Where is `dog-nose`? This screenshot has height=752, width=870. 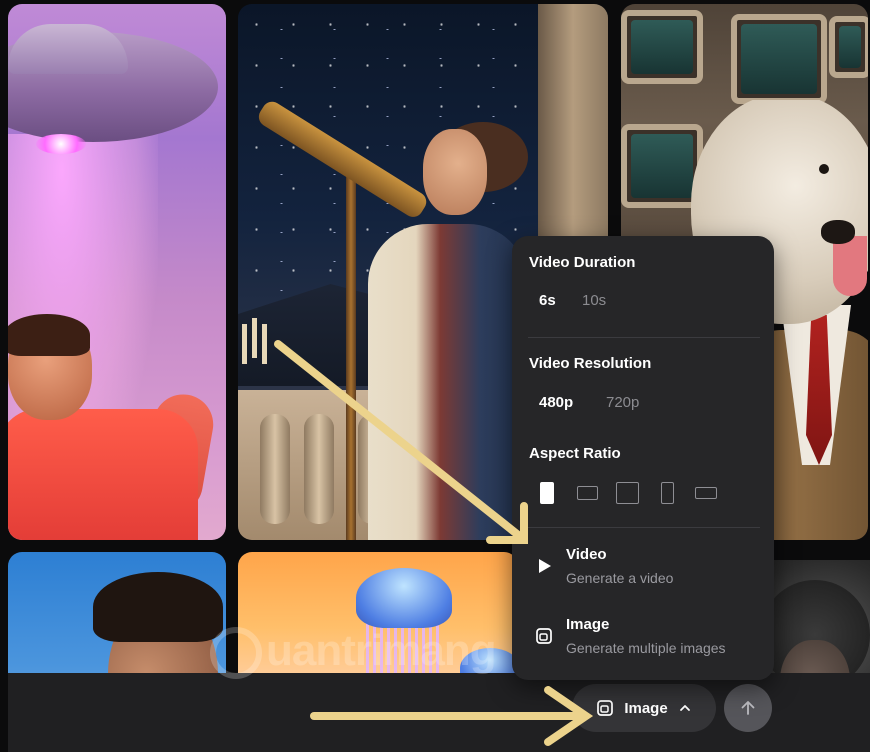 dog-nose is located at coordinates (838, 232).